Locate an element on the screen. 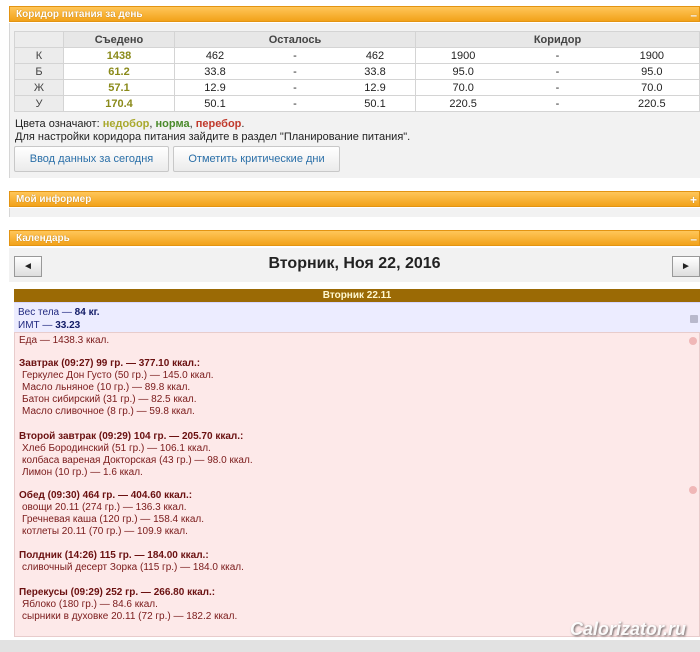 The width and height of the screenshot is (700, 652). informer-panel-body is located at coordinates (354, 212).